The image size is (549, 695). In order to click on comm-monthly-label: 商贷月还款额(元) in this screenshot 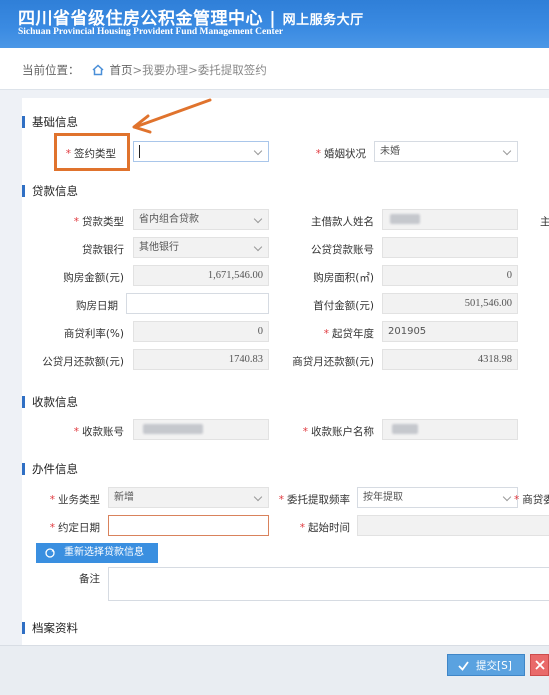, I will do `click(333, 362)`.